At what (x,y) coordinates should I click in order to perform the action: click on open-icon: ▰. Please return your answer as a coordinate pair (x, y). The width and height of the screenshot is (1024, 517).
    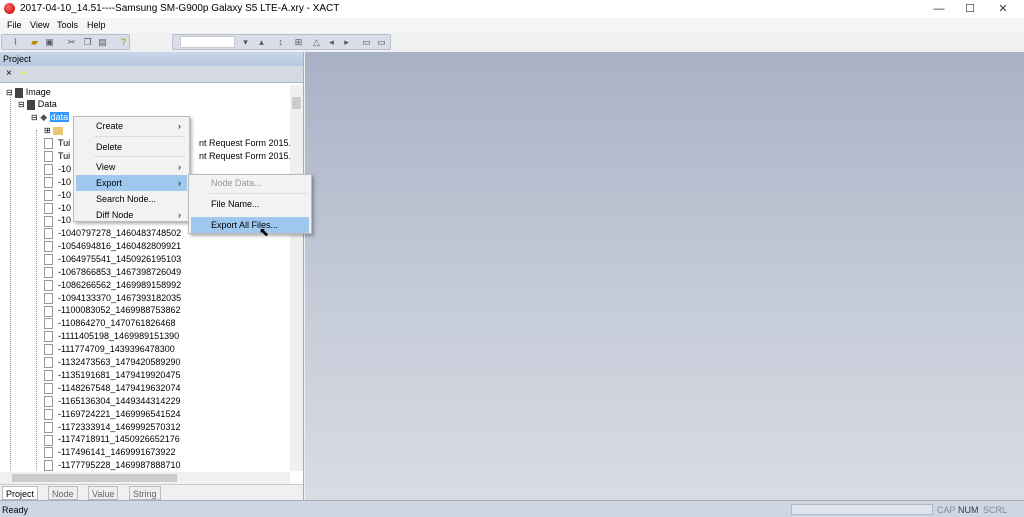
    Looking at the image, I should click on (34, 42).